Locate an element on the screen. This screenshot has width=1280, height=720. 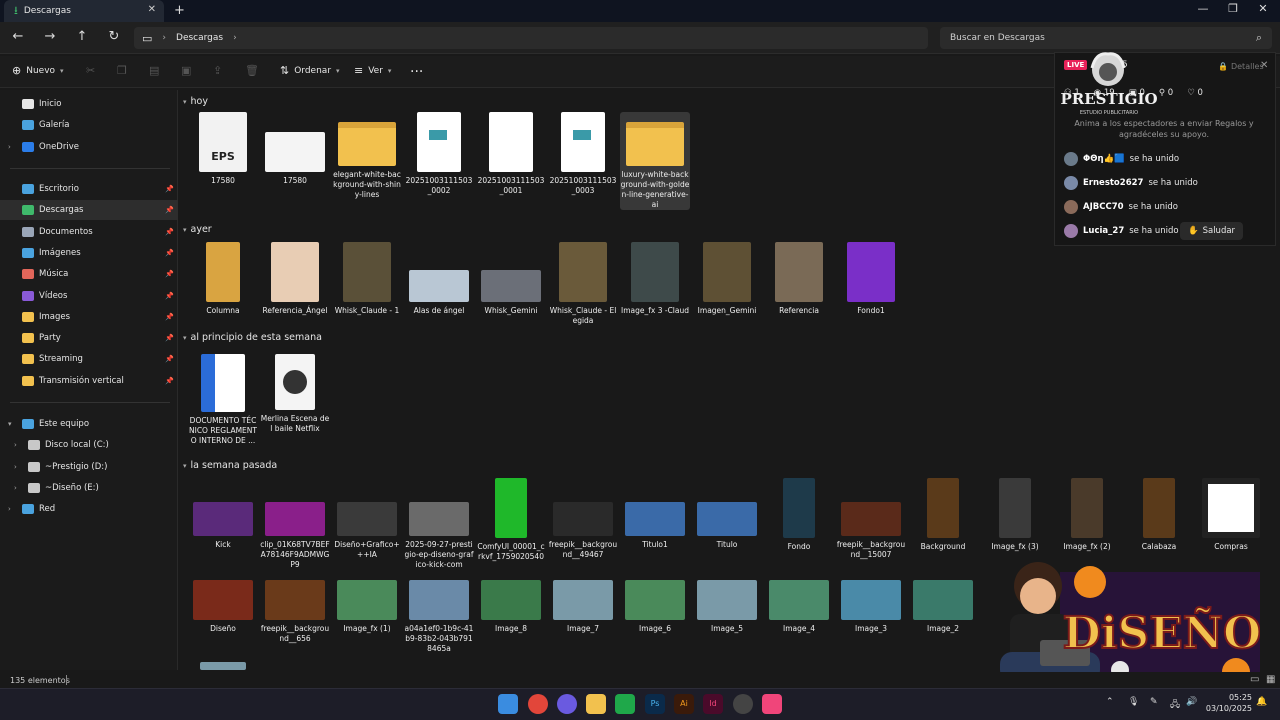
sidebar-item: ▾ Este equipo is located at coordinates (89, 424).